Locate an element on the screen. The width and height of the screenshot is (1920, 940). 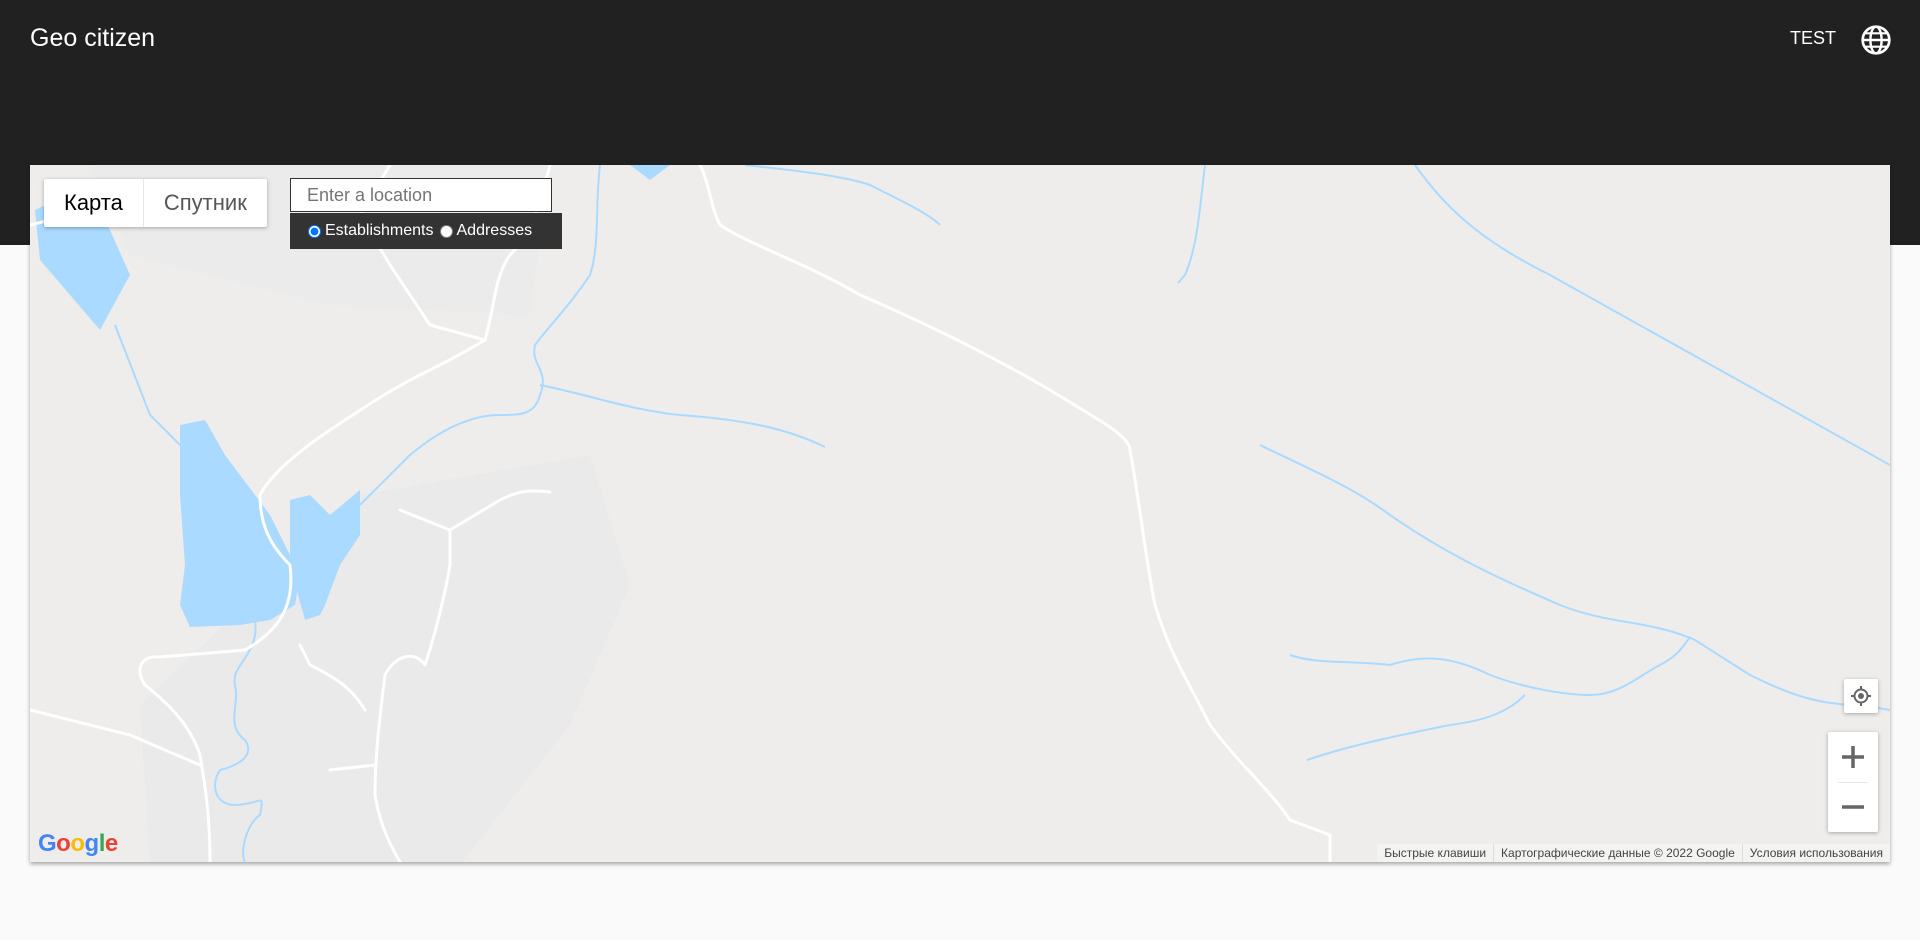
map-type-control: Карта Спутник is located at coordinates (155, 203).